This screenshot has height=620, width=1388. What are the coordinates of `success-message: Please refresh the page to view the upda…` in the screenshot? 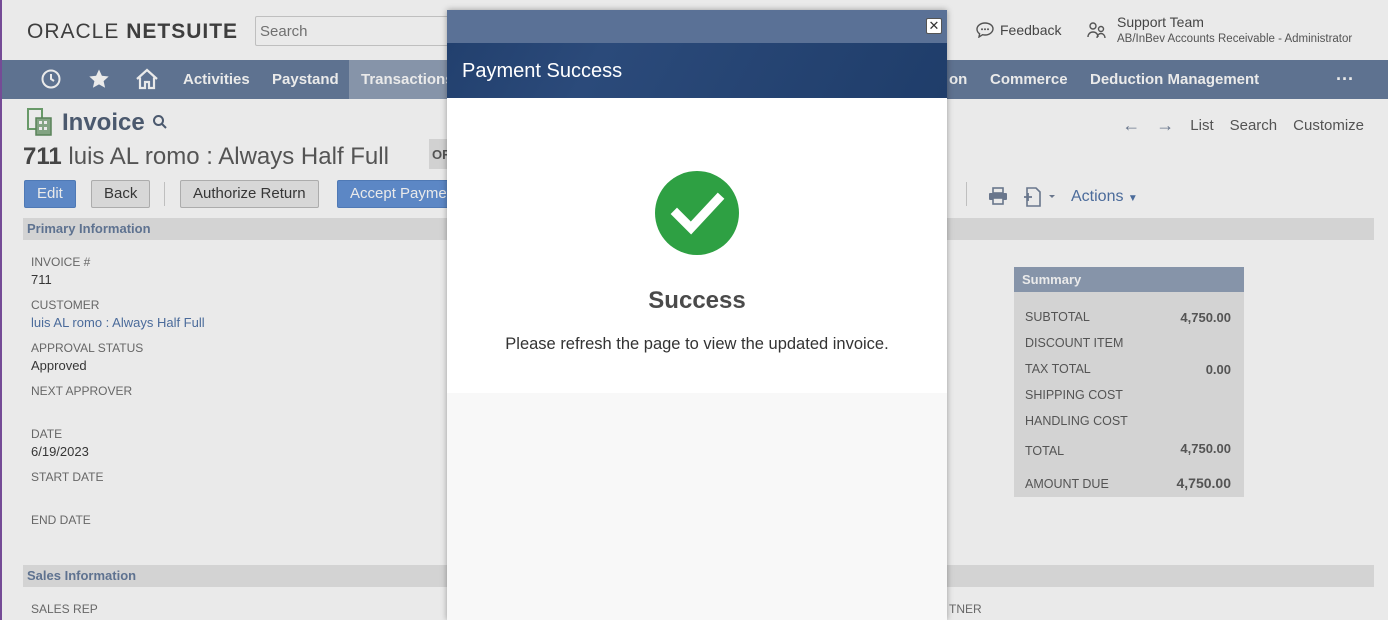 It's located at (697, 344).